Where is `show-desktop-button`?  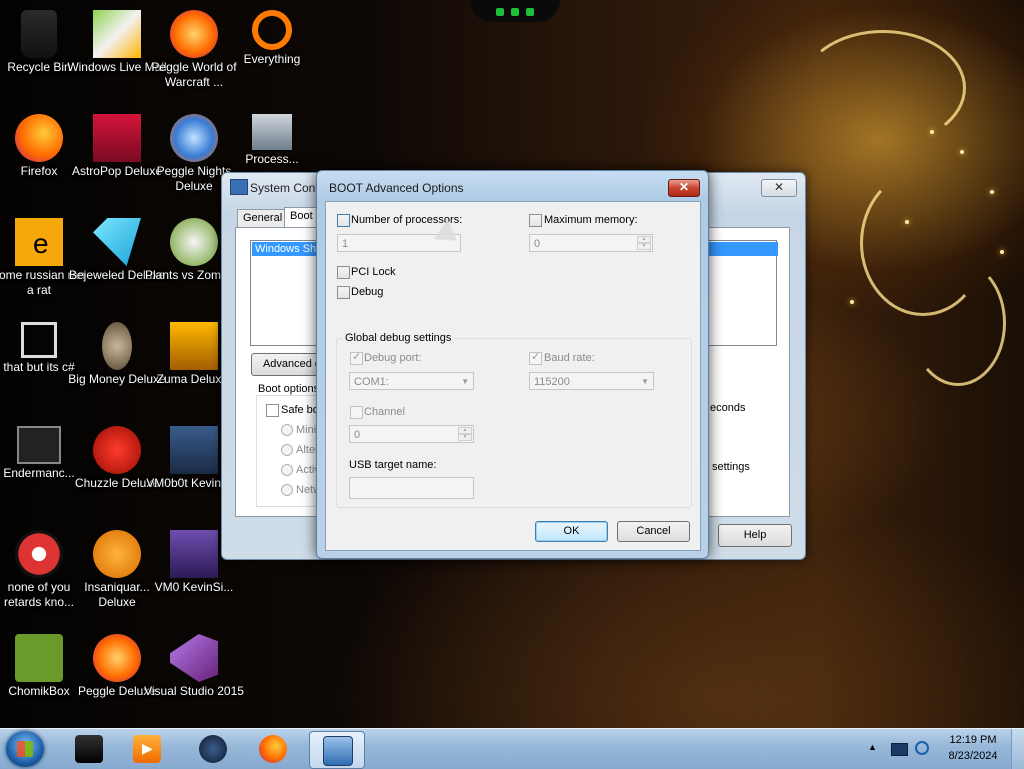
show-desktop-button is located at coordinates (1017, 749).